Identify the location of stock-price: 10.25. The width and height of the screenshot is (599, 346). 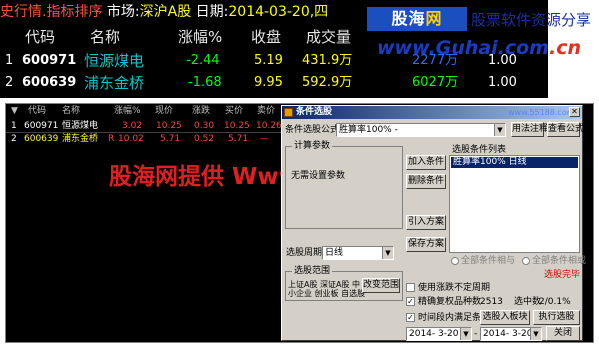
(169, 126).